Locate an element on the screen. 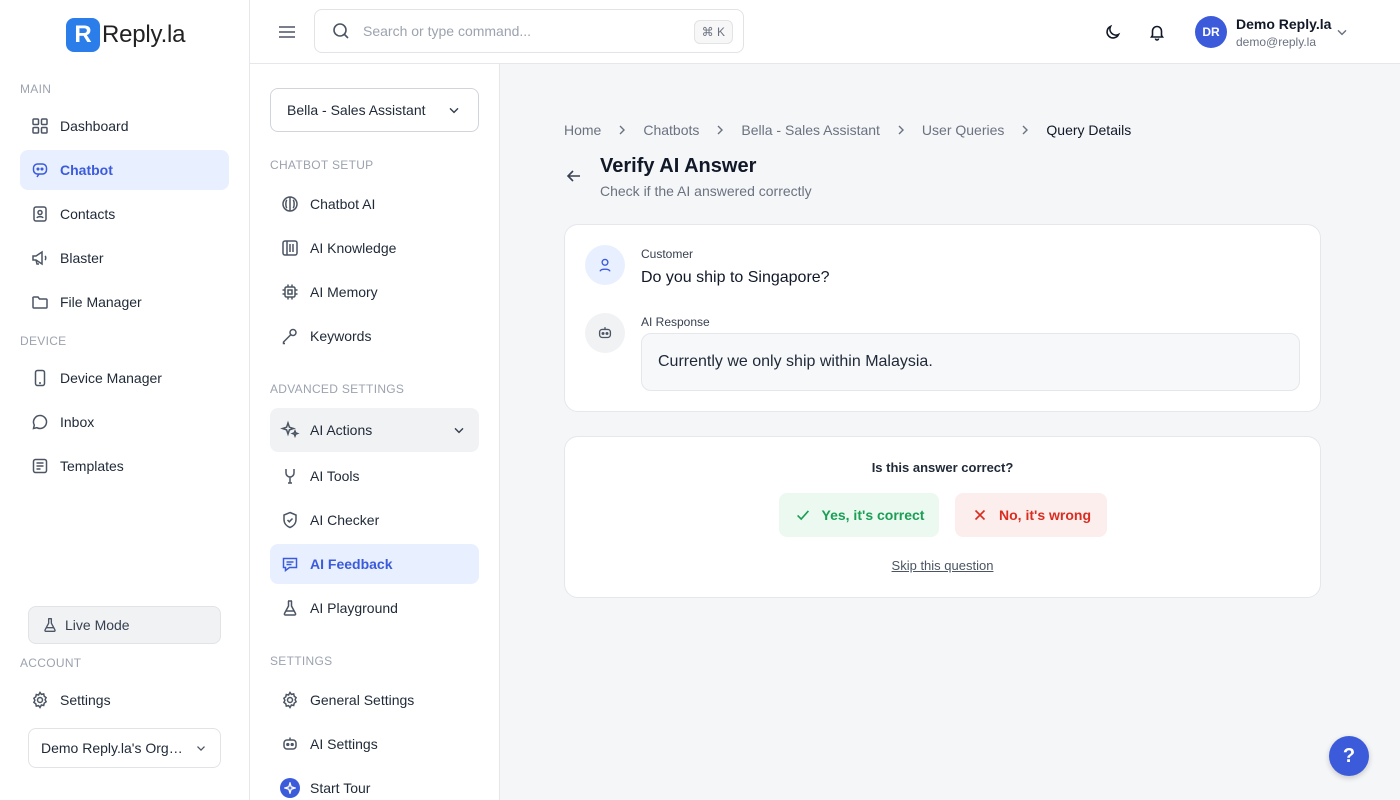 The width and height of the screenshot is (1400, 800). organization-name: Demo Reply.la's Organization is located at coordinates (114, 748).